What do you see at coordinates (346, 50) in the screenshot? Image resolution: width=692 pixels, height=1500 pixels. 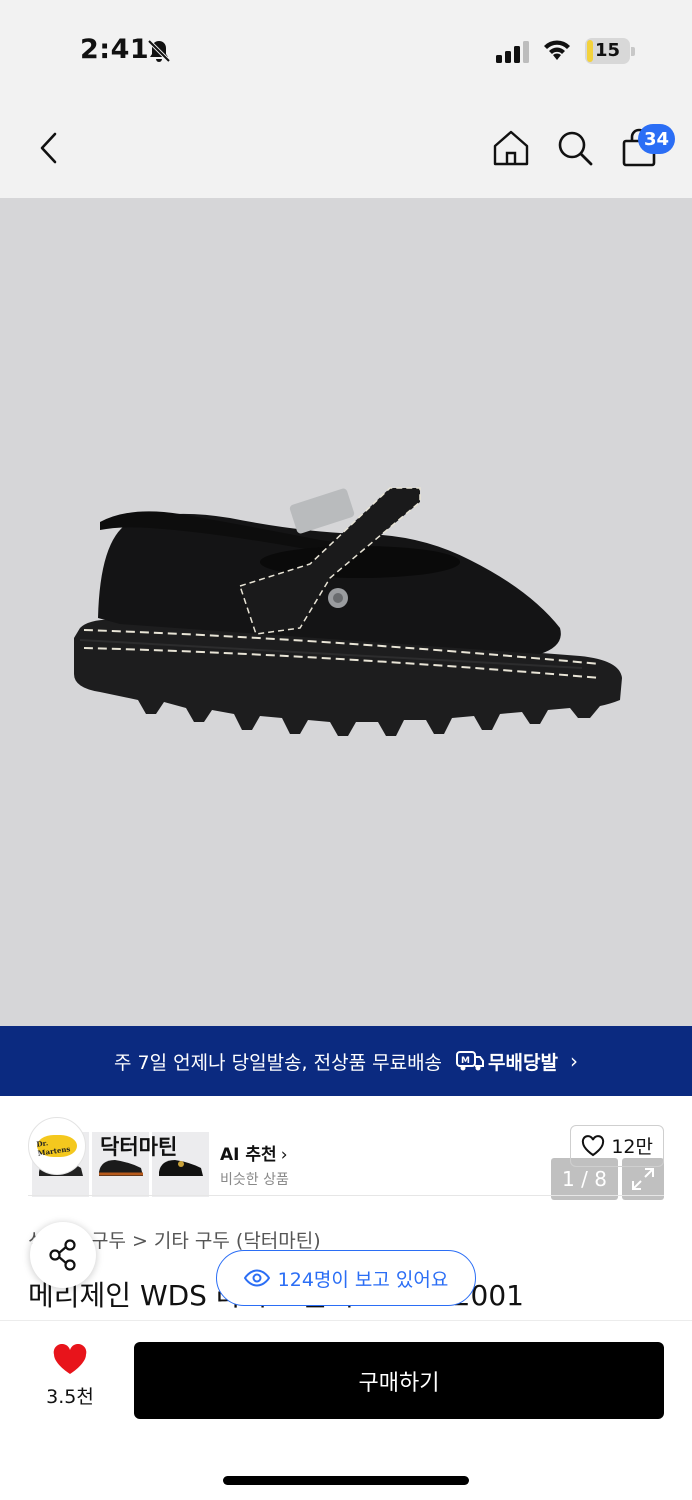 I see `status-bar: 2:41 15` at bounding box center [346, 50].